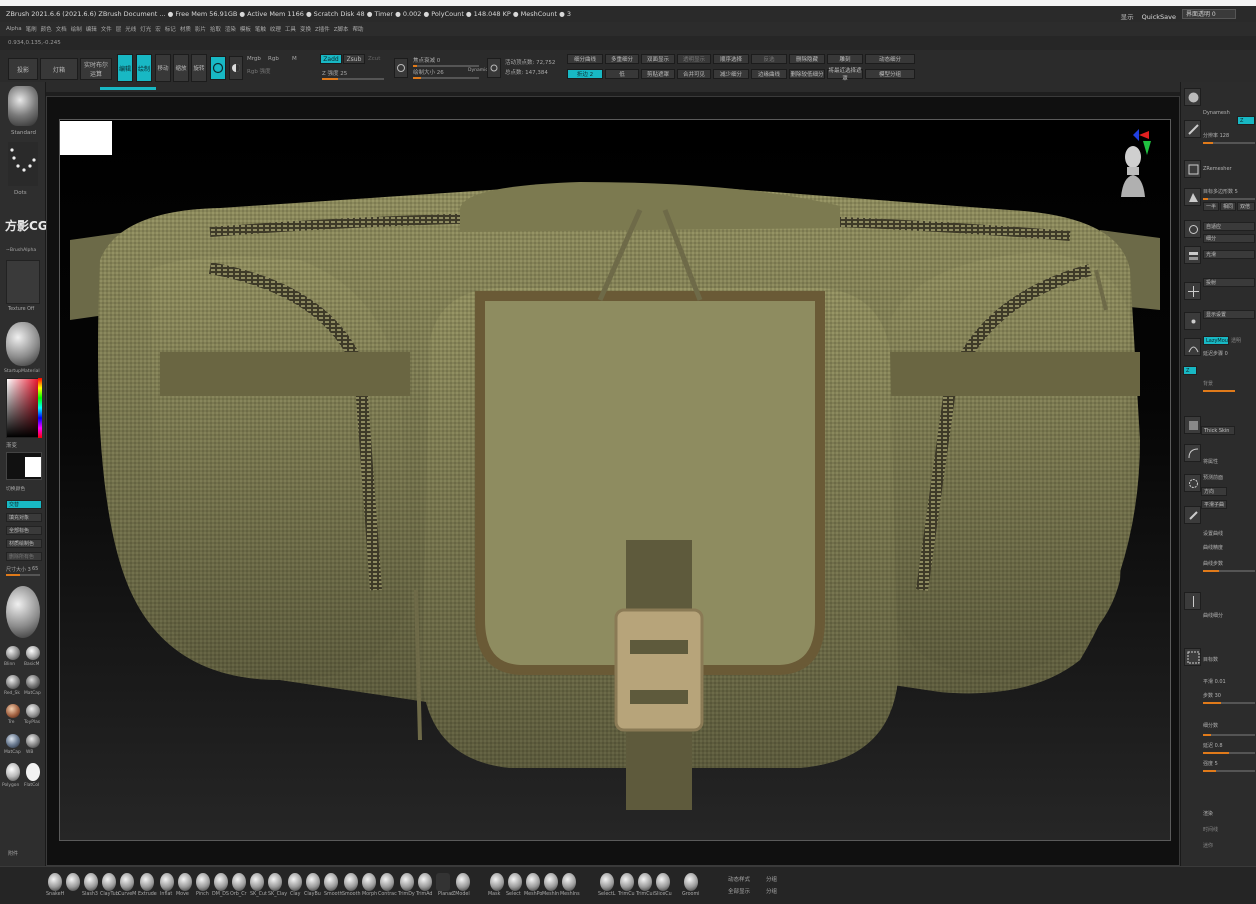 The image size is (1256, 904). What do you see at coordinates (1192, 97) in the screenshot?
I see `sphere-tool-icon` at bounding box center [1192, 97].